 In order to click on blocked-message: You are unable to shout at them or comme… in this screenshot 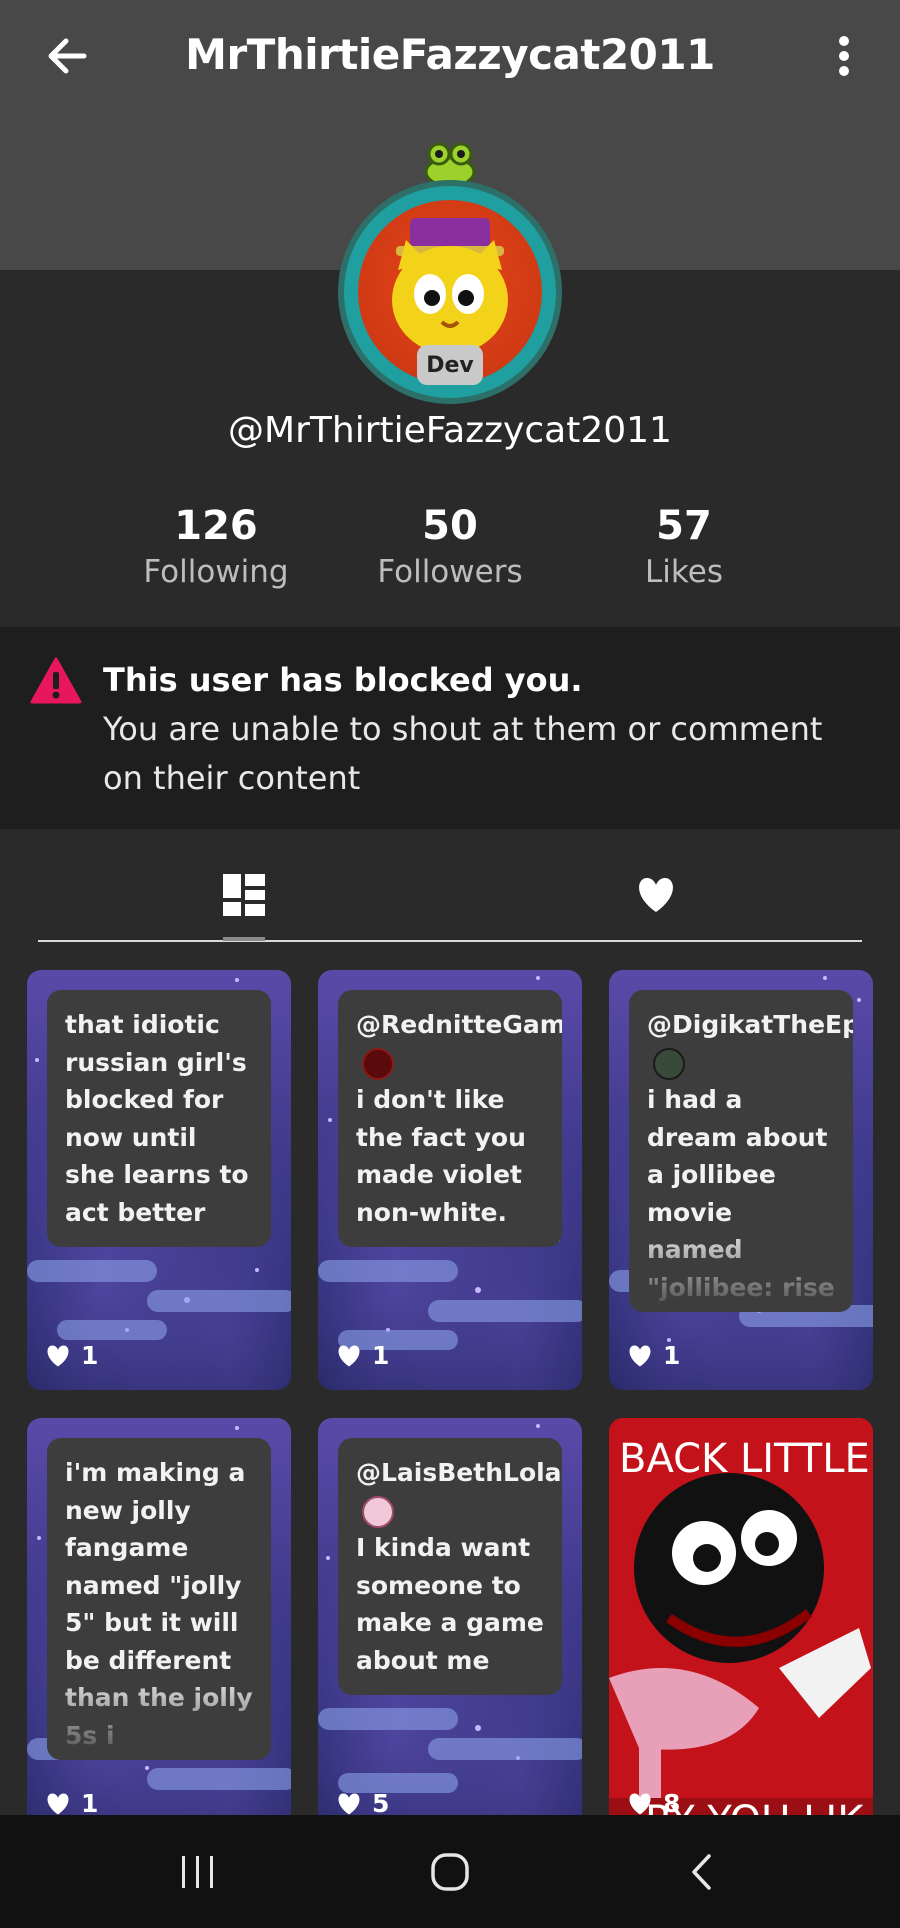, I will do `click(463, 753)`.